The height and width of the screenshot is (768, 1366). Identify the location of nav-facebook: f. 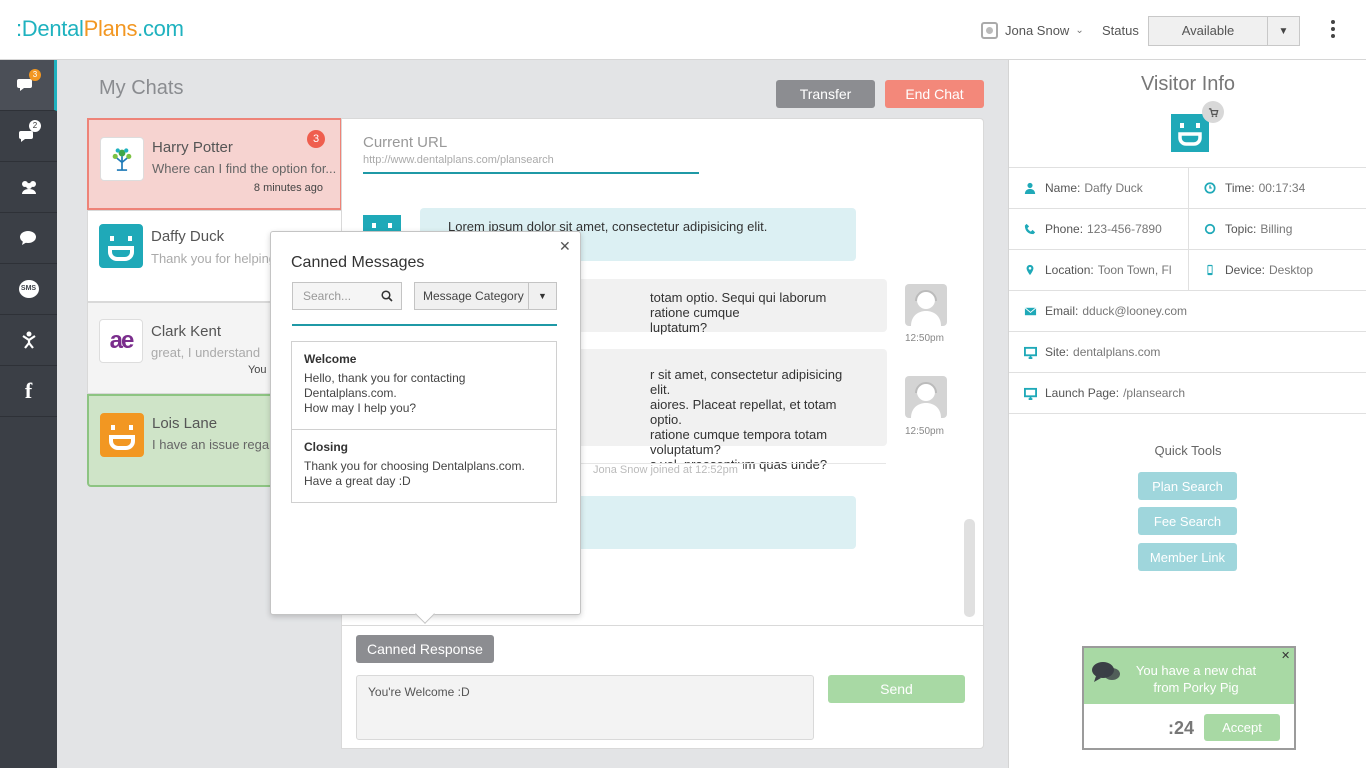
(28, 391).